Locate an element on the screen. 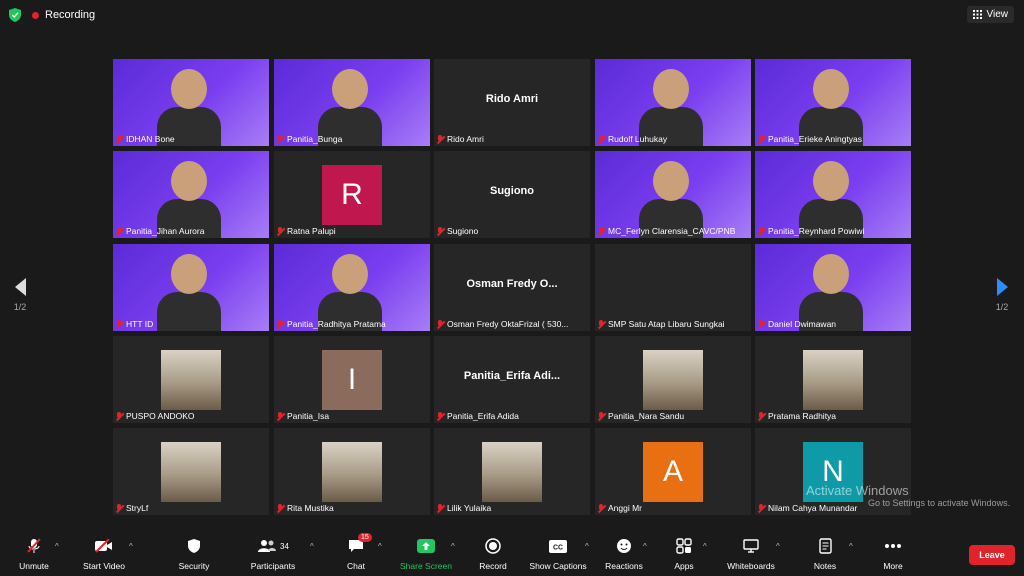  participant-name-label: PUSPO ANDOKO is located at coordinates (191, 416).